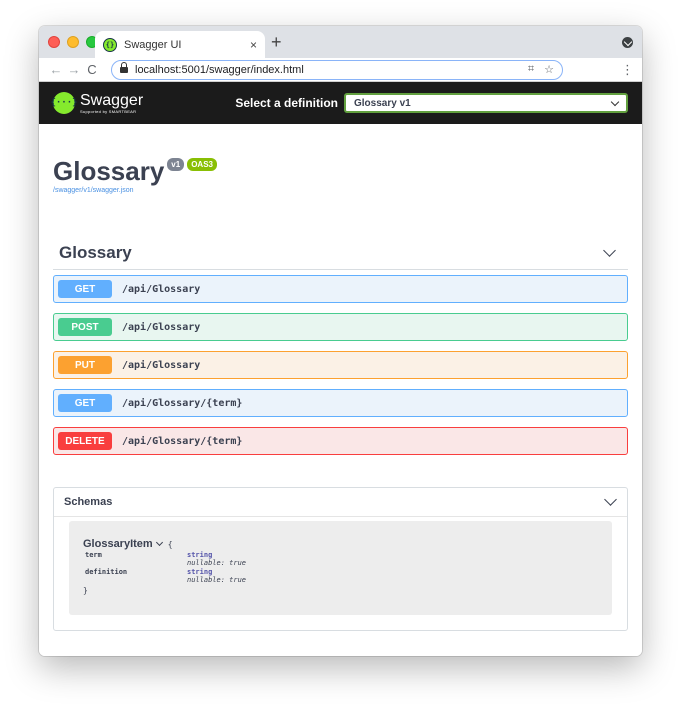 This screenshot has width=680, height=707. Describe the element at coordinates (106, 572) in the screenshot. I see `property-name: definition` at that location.